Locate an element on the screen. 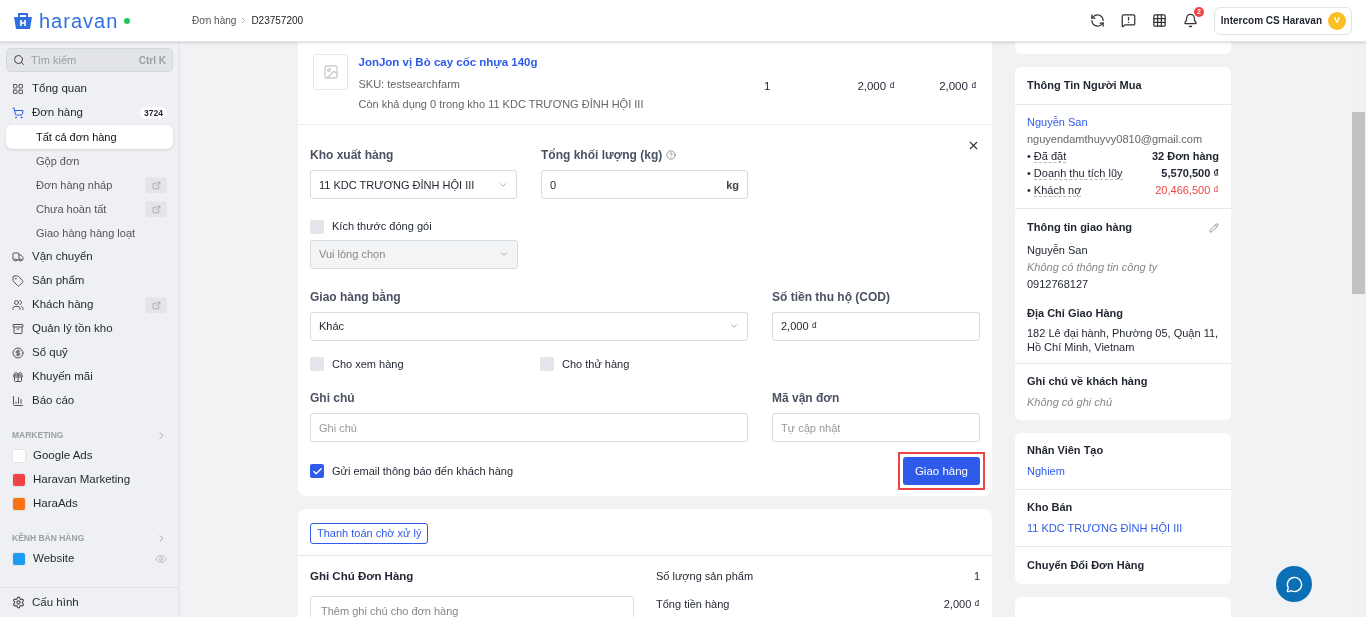  shipping-name: Nguyễn San is located at coordinates (1058, 250).